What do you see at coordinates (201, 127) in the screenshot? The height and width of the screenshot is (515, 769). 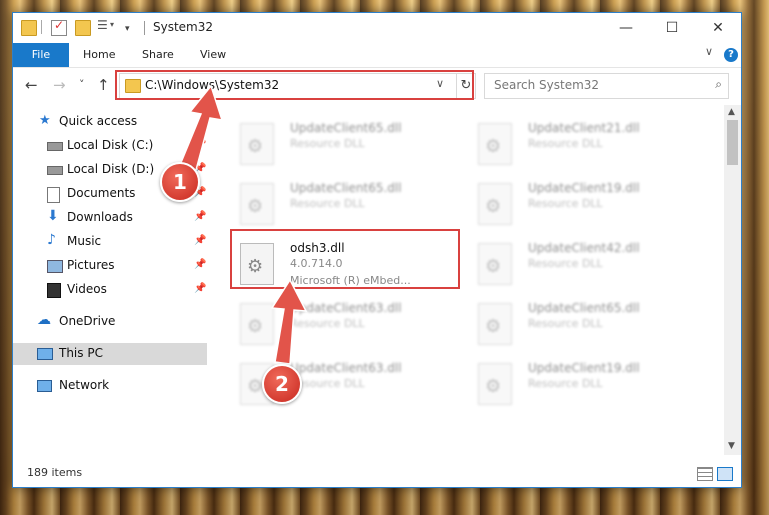 I see `arrow-to-address-bar` at bounding box center [201, 127].